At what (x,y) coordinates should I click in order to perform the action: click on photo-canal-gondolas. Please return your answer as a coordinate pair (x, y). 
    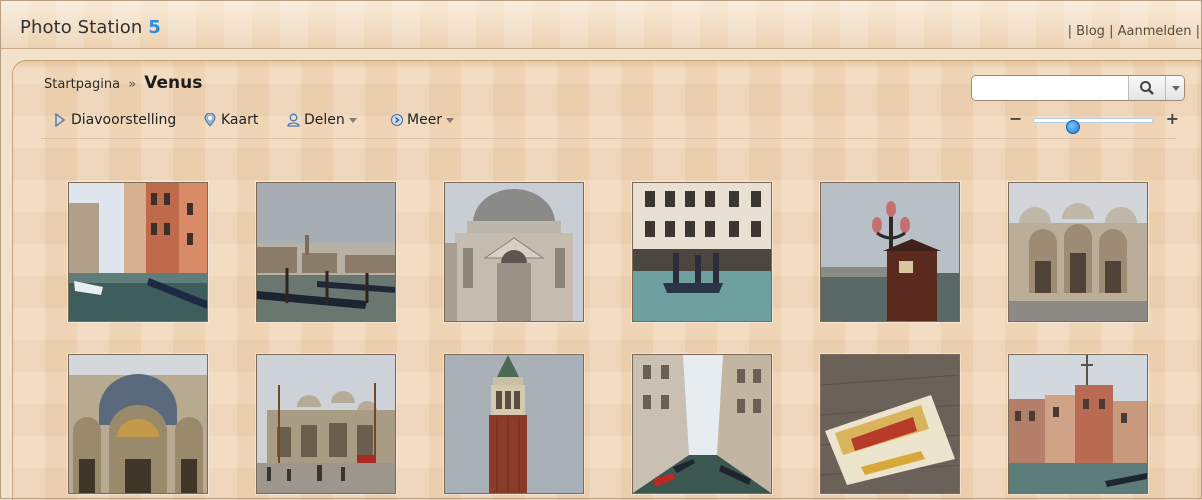
    Looking at the image, I should click on (326, 252).